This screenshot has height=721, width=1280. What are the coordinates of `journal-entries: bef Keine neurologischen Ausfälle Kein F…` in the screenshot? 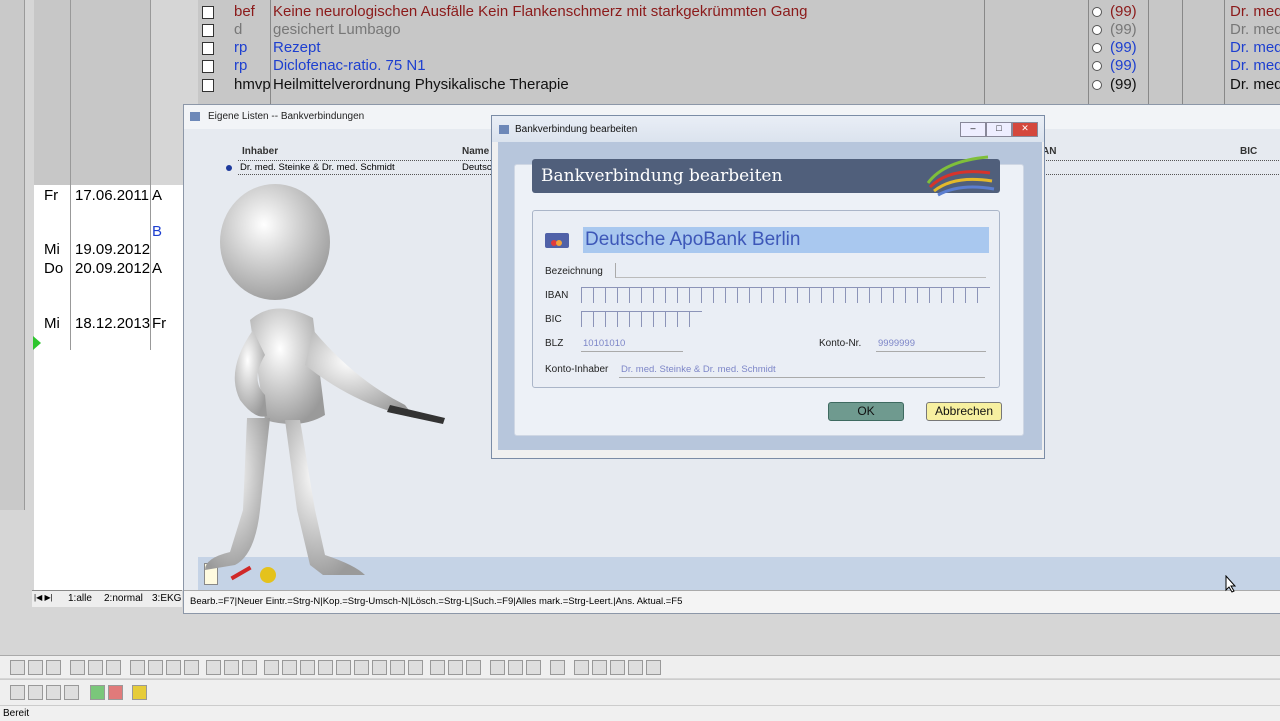 It's located at (739, 52).